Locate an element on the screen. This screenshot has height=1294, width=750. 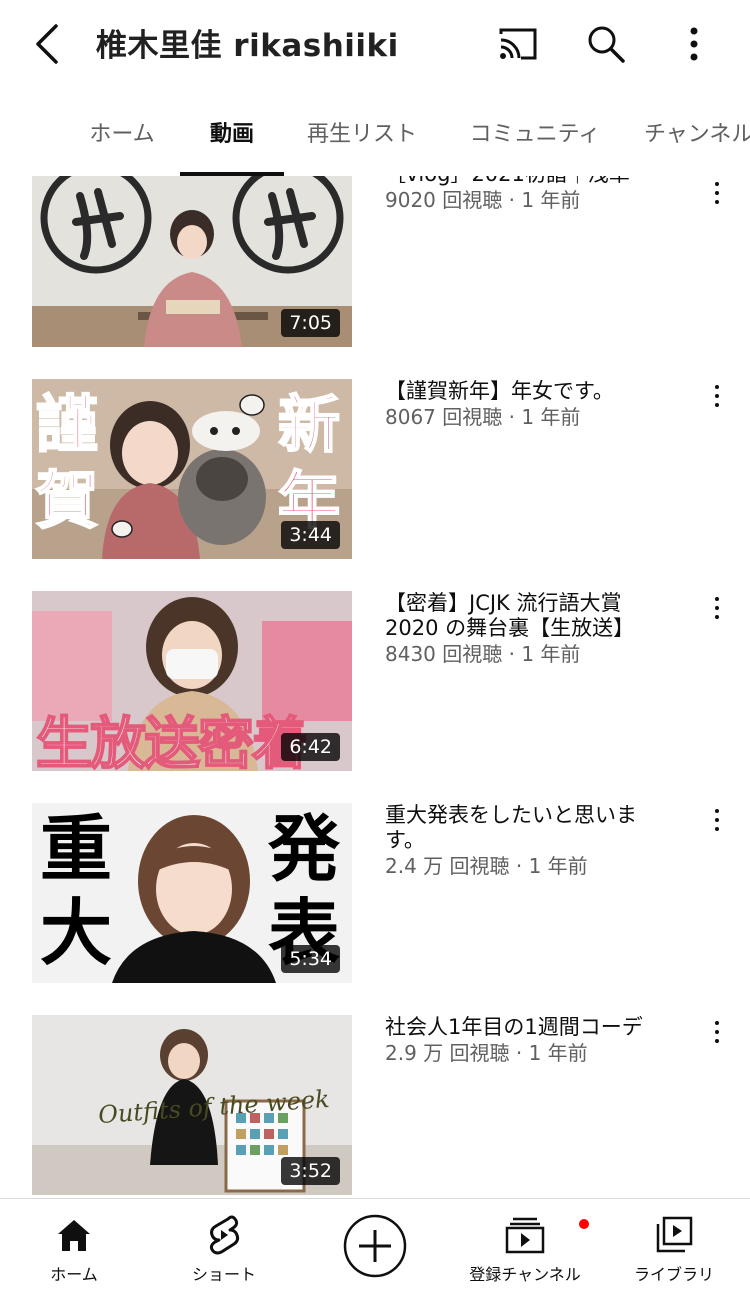
video-title: 【謹賀新年】年女です。 is located at coordinates (530, 391).